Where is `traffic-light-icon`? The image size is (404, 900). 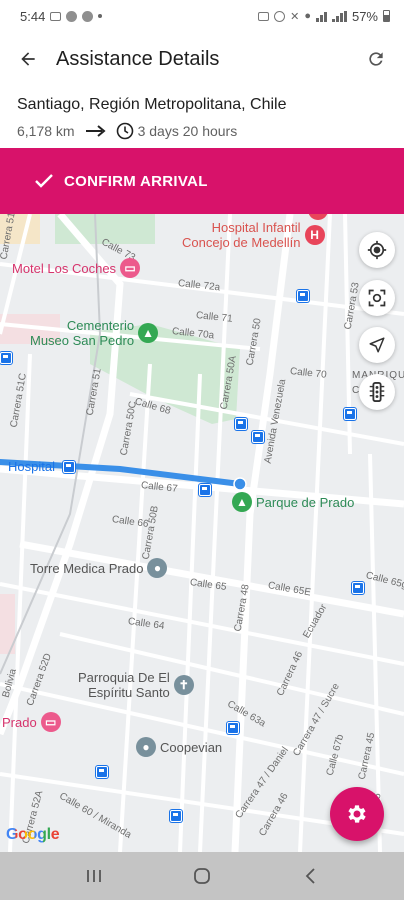 traffic-light-icon is located at coordinates (377, 392).